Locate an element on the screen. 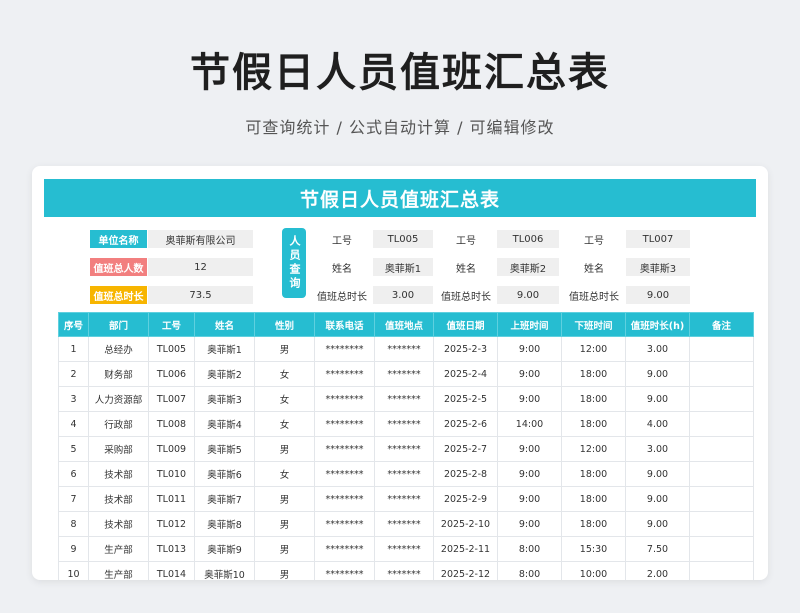 Image resolution: width=800 pixels, height=613 pixels. lookup-1-hours-value: 3.00 is located at coordinates (403, 295).